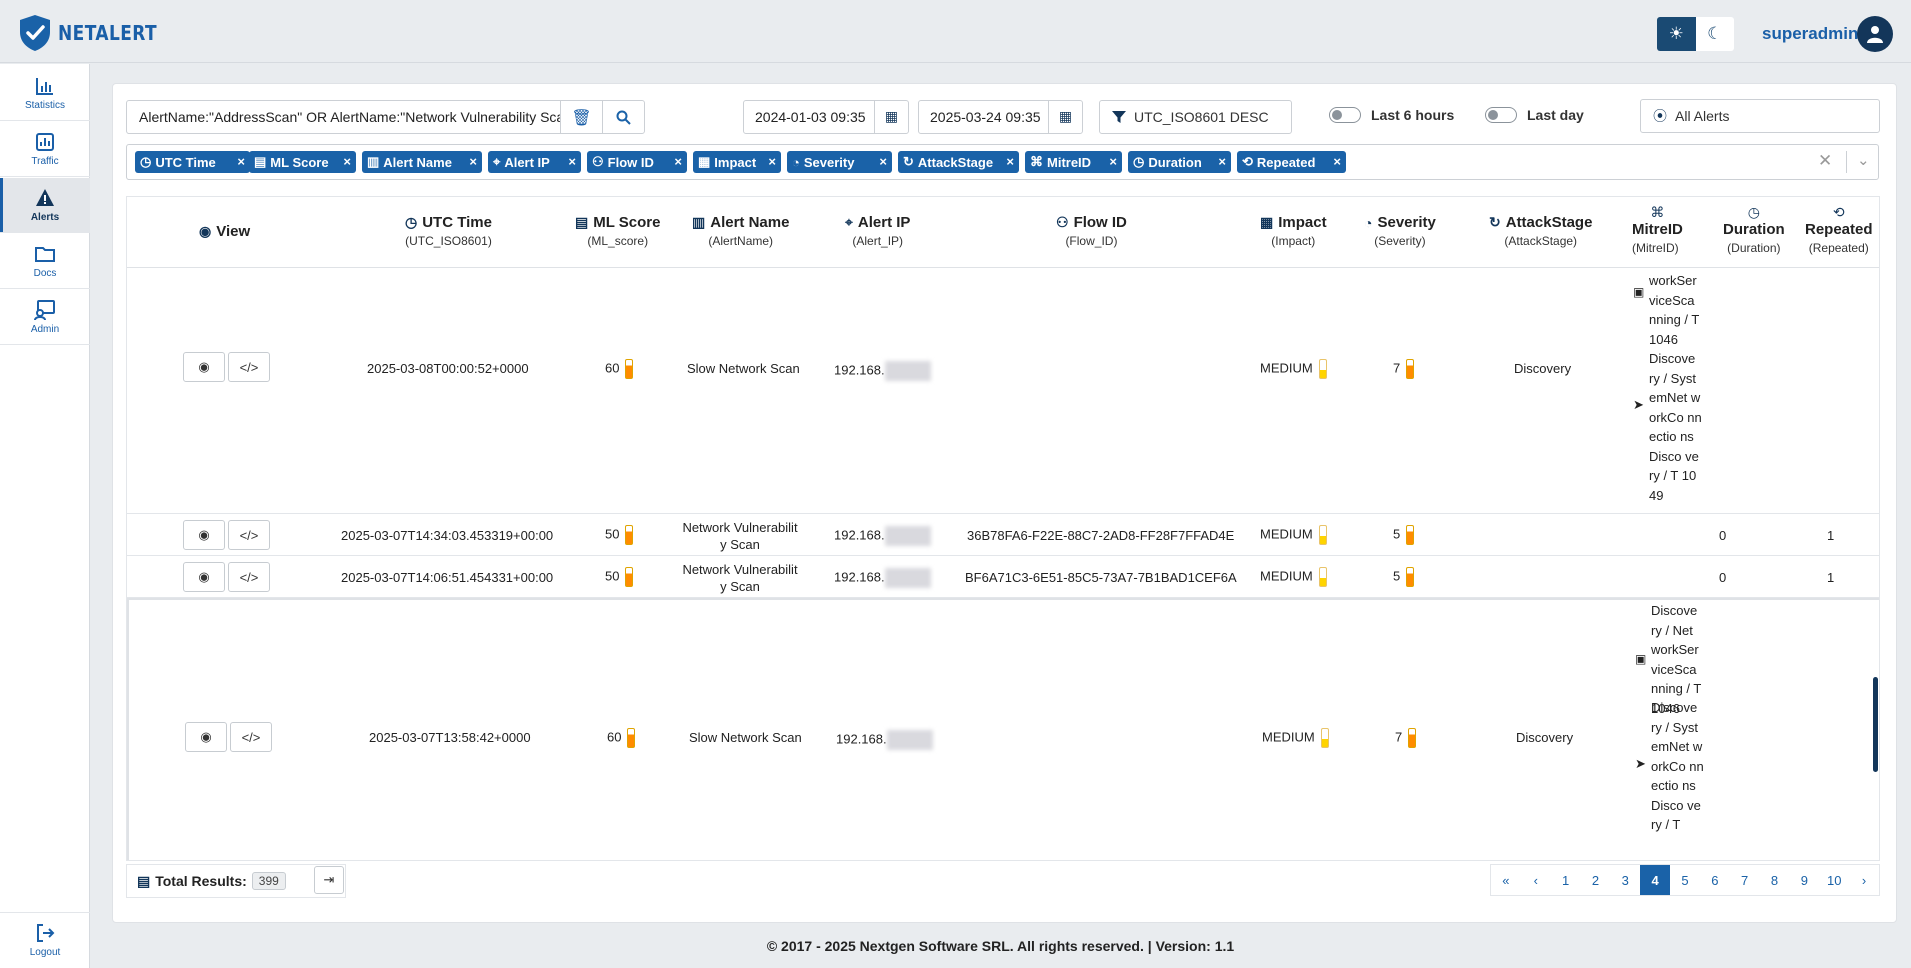 The image size is (1911, 968). I want to click on col-severity: ◔ Severity (Severity), so click(1400, 231).